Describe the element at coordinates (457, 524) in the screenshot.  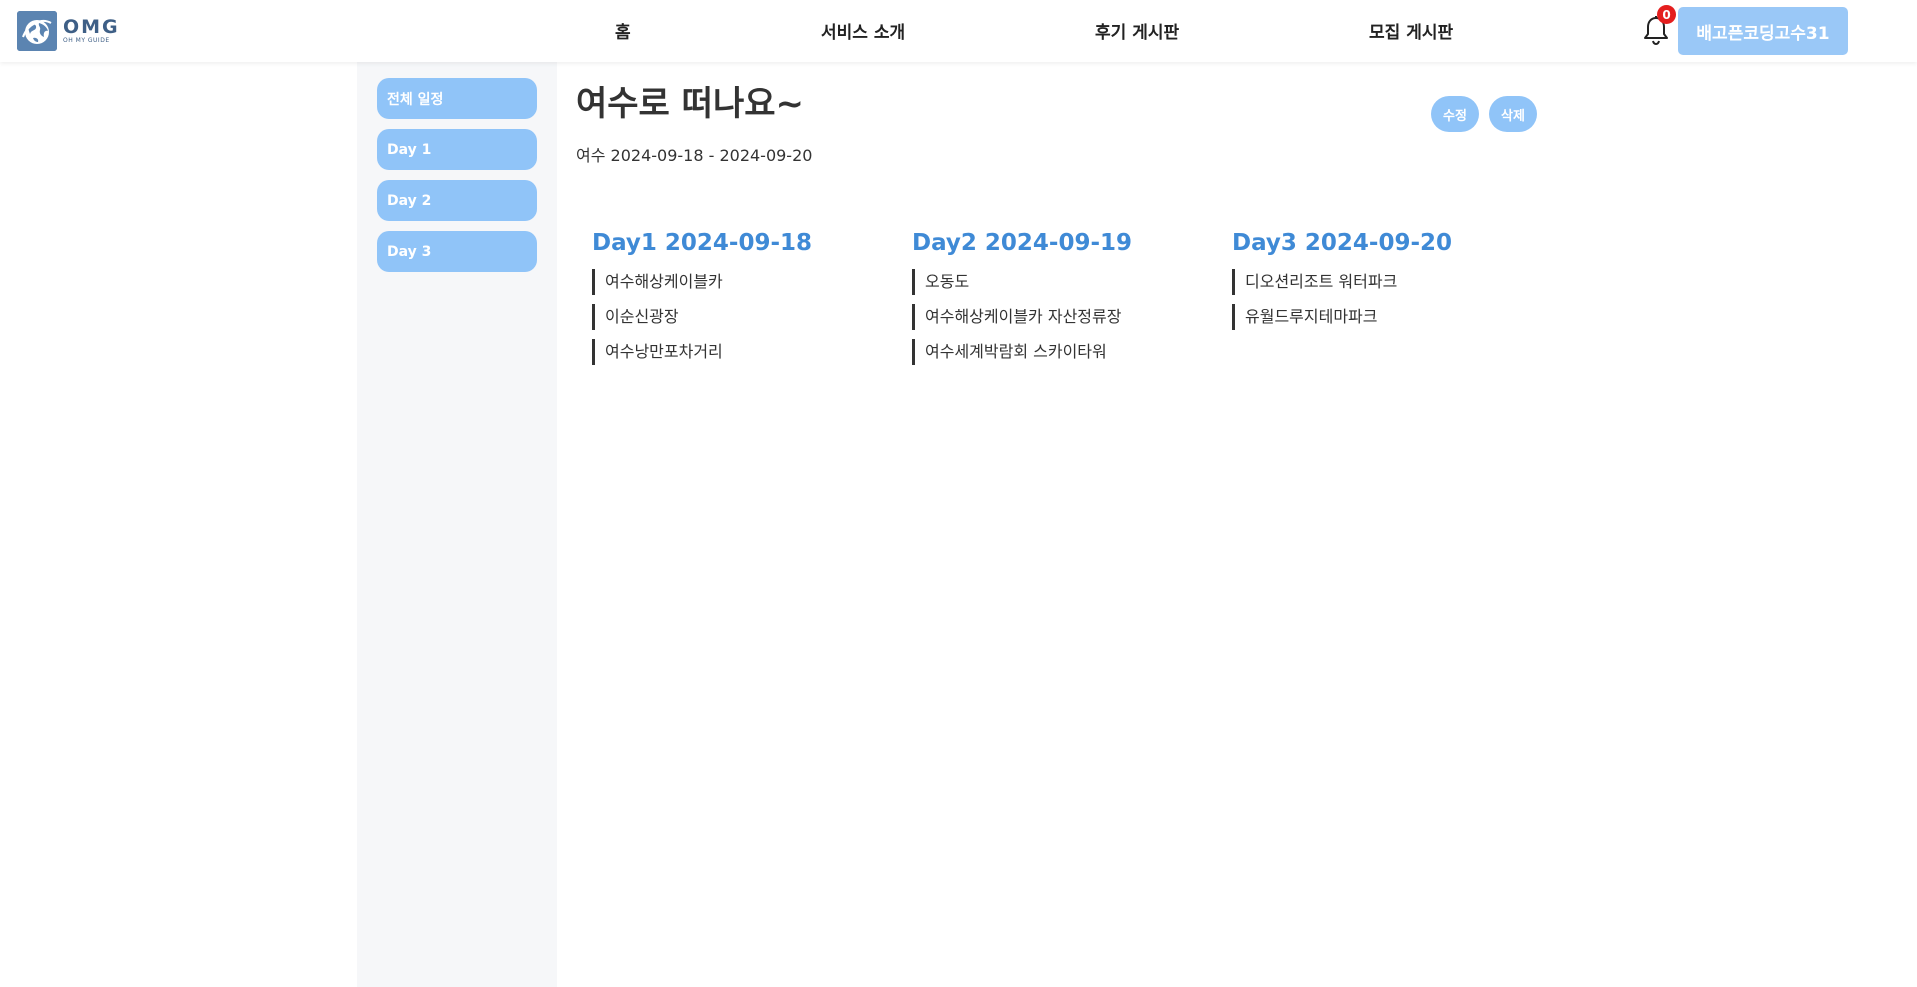
I see `day-sidebar: 전체 일정 Day 1 Day 2 Day 3` at that location.